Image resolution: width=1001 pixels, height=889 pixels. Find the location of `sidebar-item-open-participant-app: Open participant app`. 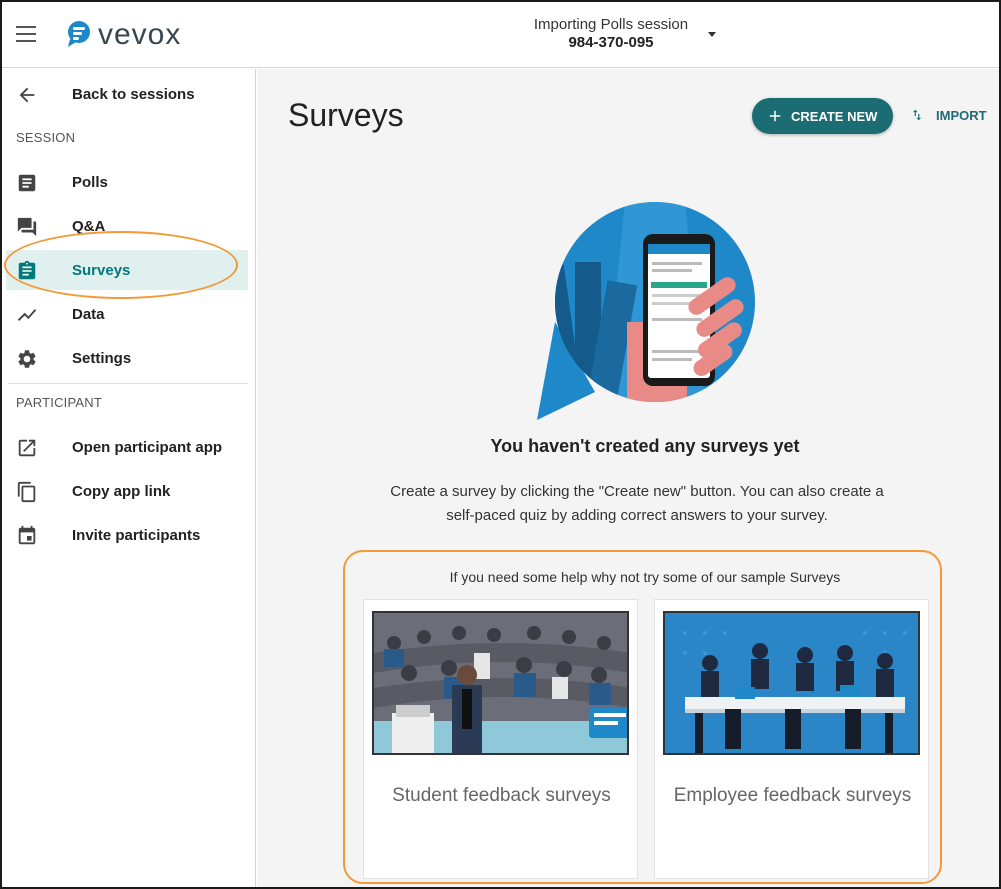

sidebar-item-open-participant-app: Open participant app is located at coordinates (127, 447).